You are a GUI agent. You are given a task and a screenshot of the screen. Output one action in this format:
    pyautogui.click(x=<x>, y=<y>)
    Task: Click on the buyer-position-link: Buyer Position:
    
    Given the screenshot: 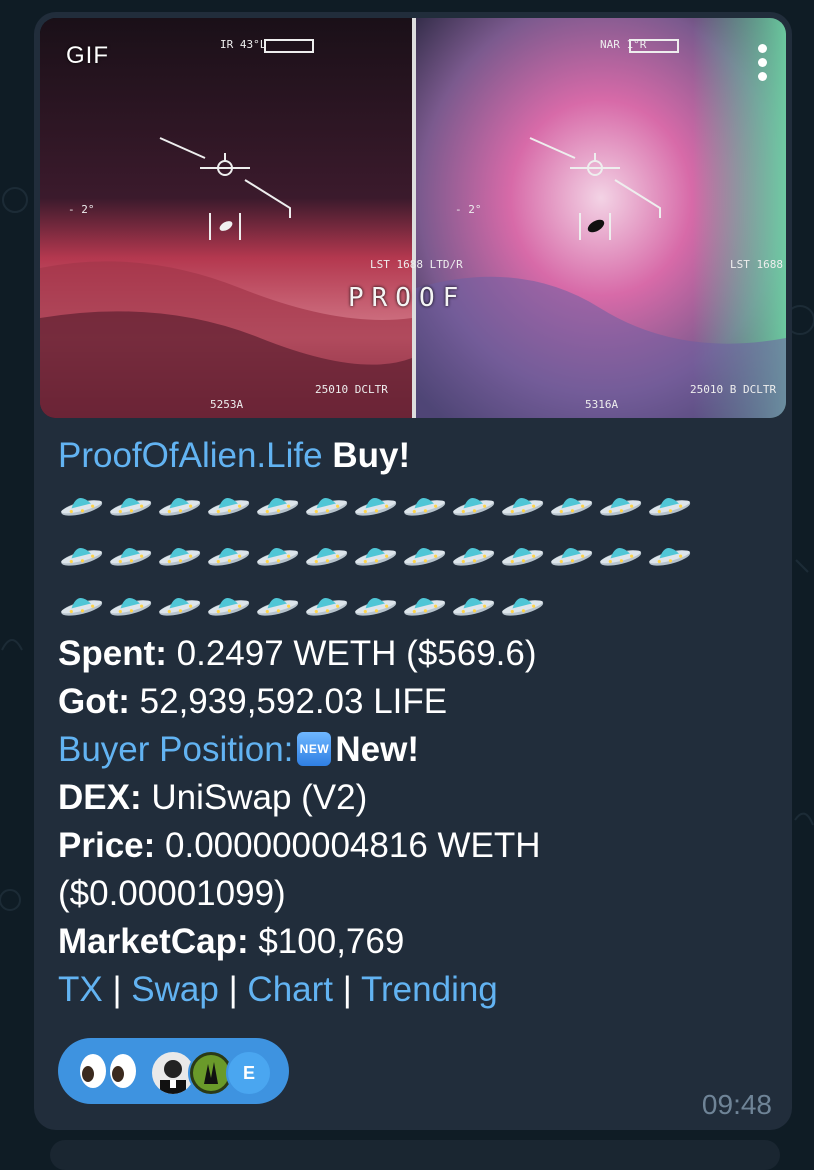 What is the action you would take?
    pyautogui.click(x=175, y=749)
    